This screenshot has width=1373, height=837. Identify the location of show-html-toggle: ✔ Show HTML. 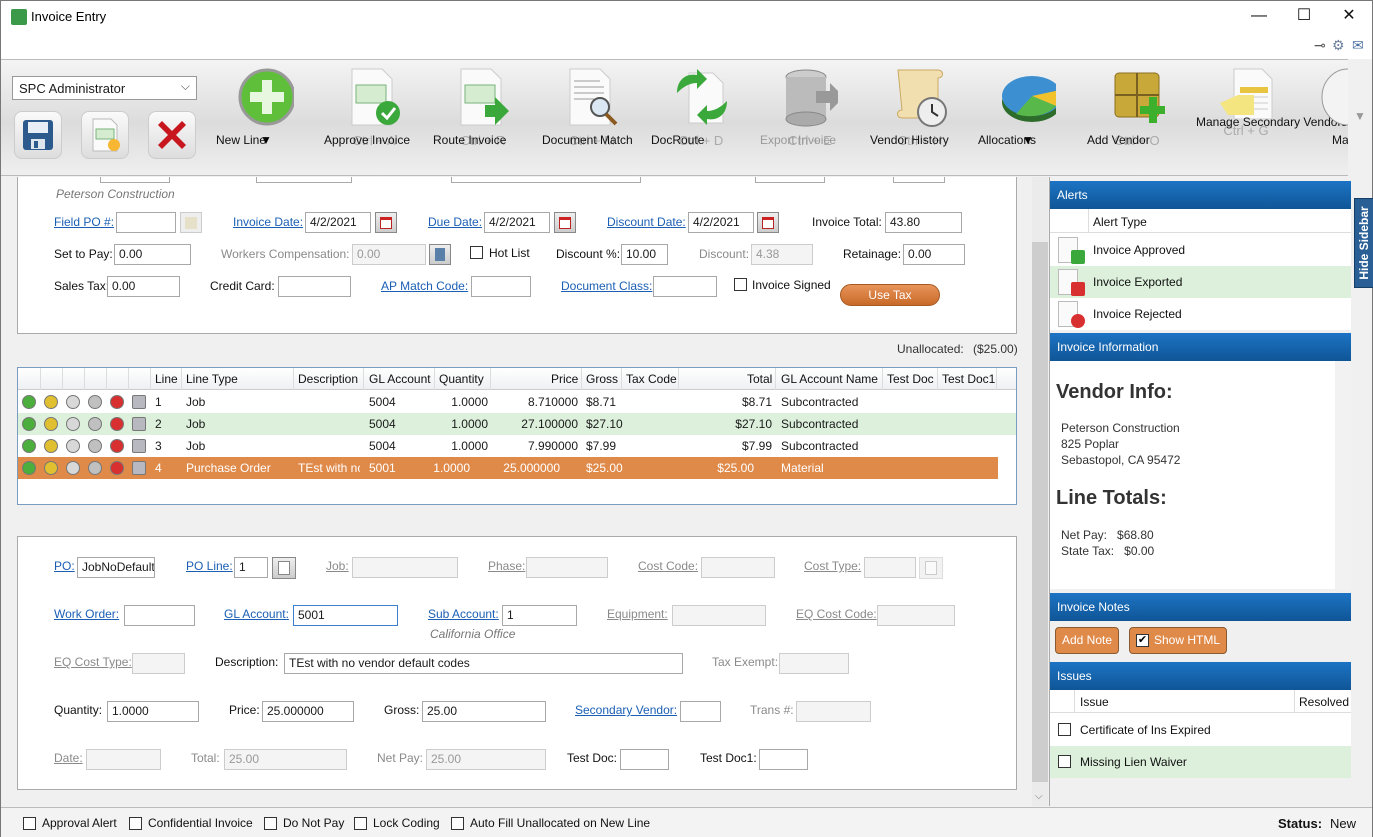
(1178, 640).